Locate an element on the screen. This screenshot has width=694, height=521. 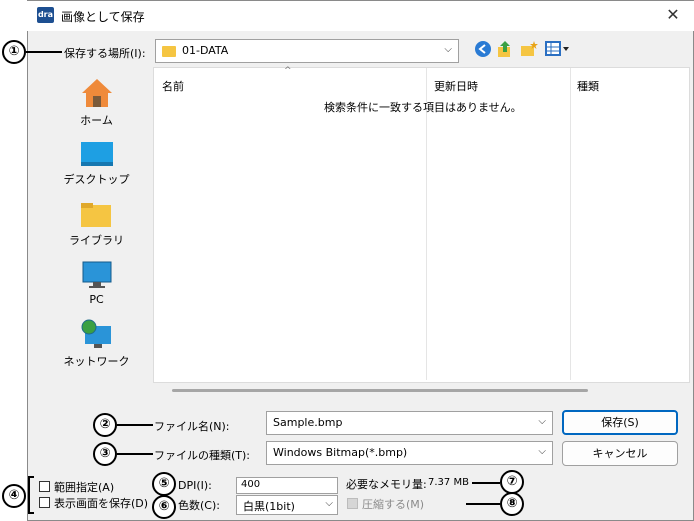
place-library: ライブラリ is located at coordinates (96, 224).